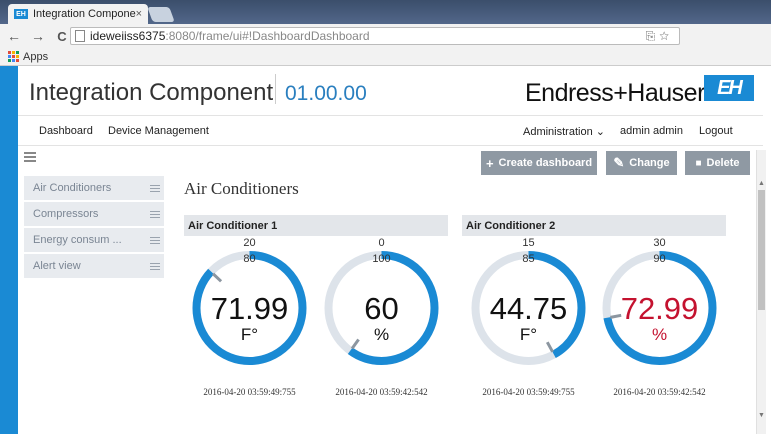 The width and height of the screenshot is (771, 434). I want to click on url-path: :8080/frame/ui#!DashboardDashboard, so click(267, 36).